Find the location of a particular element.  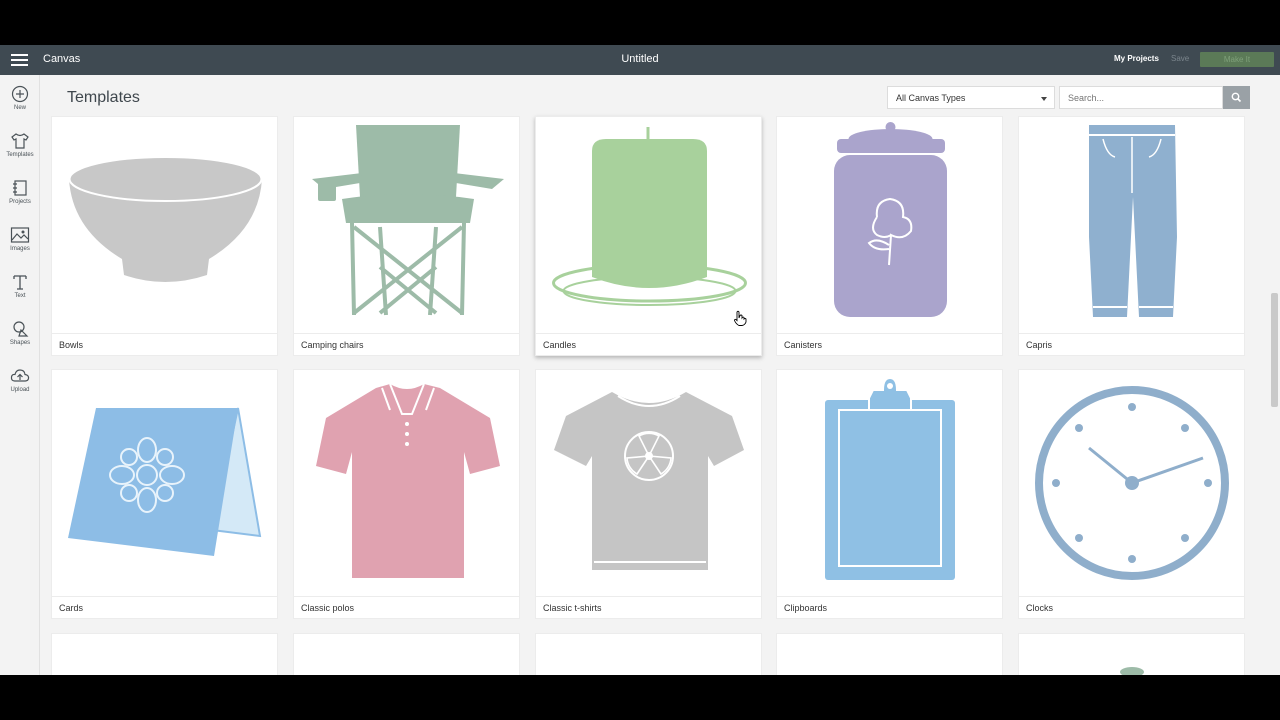

template-label: Bowls is located at coordinates (164, 344).